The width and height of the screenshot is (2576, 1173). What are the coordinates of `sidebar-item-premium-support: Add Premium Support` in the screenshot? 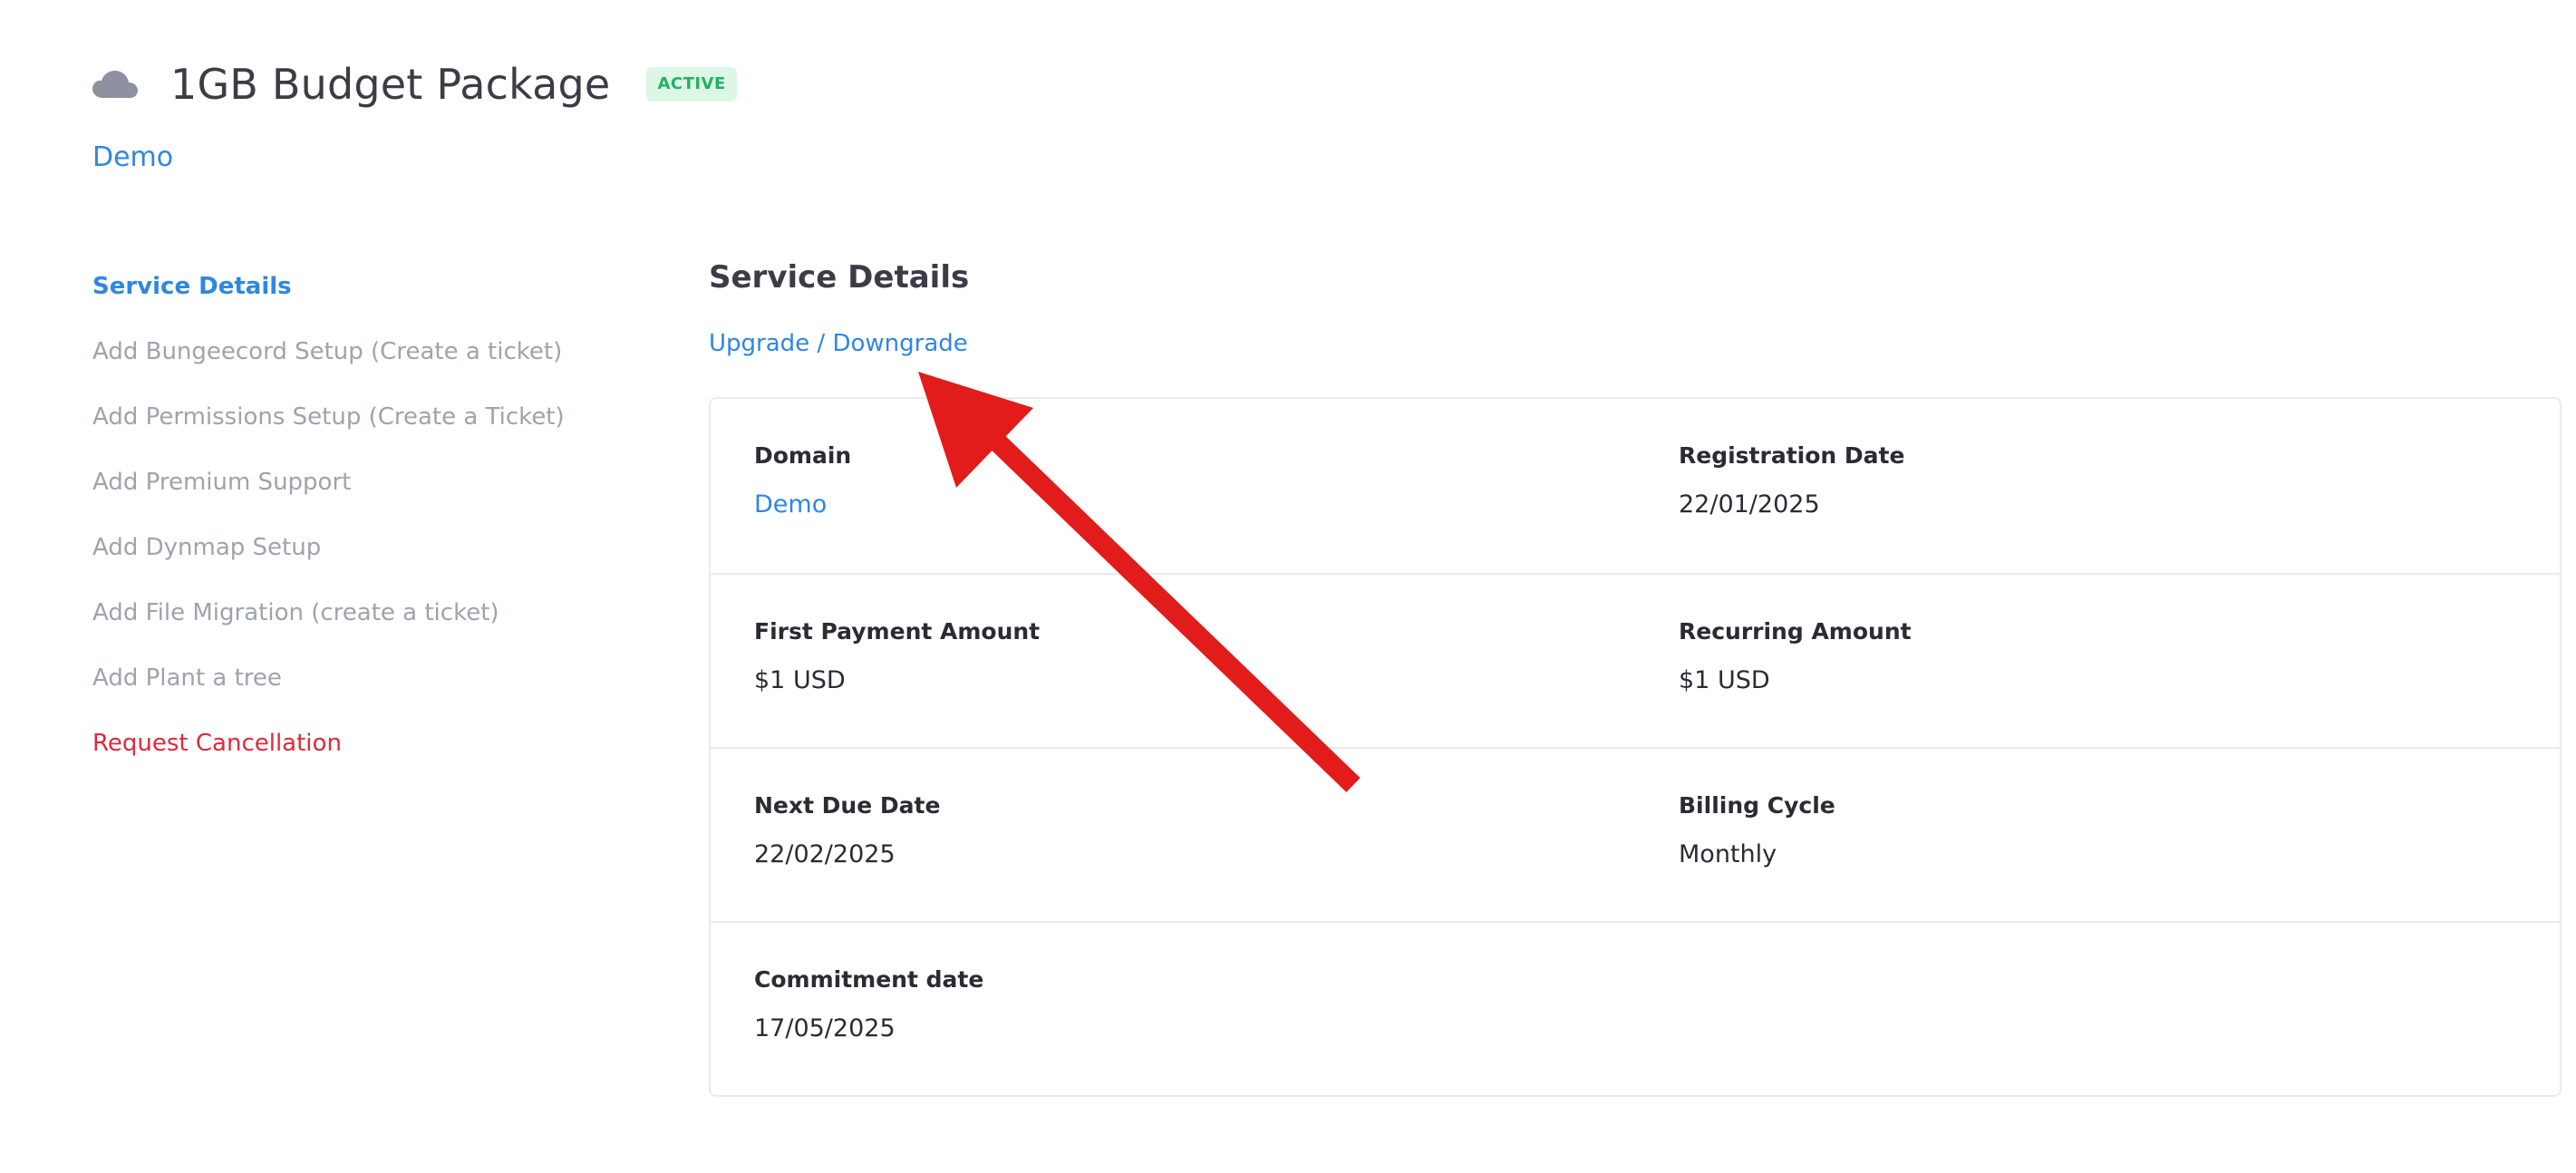 It's located at (373, 483).